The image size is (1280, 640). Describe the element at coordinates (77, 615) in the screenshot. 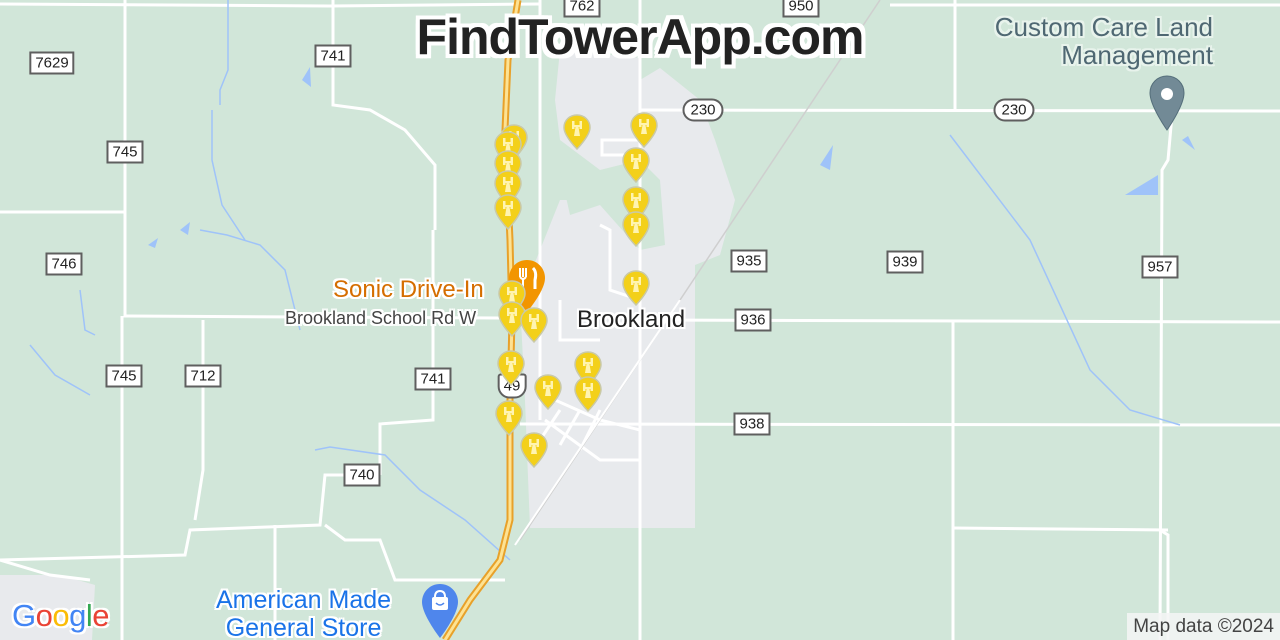

I see `google-letter: g` at that location.